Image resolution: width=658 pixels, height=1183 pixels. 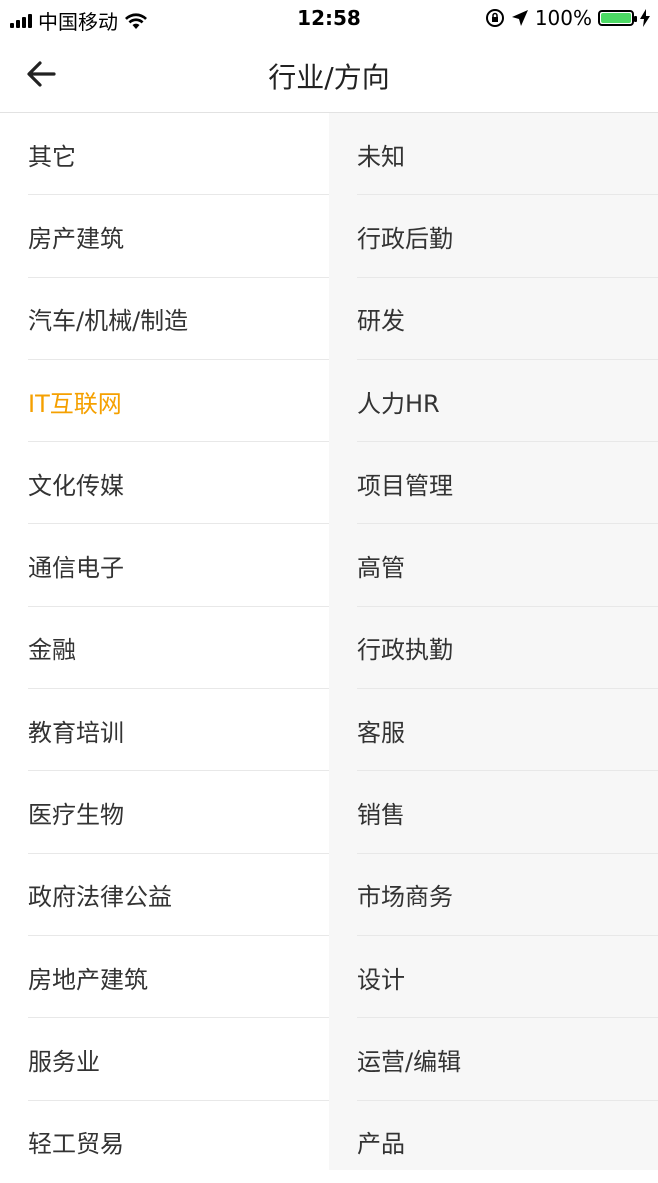 What do you see at coordinates (493, 1059) in the screenshot?
I see `direction-item: 运营/编辑` at bounding box center [493, 1059].